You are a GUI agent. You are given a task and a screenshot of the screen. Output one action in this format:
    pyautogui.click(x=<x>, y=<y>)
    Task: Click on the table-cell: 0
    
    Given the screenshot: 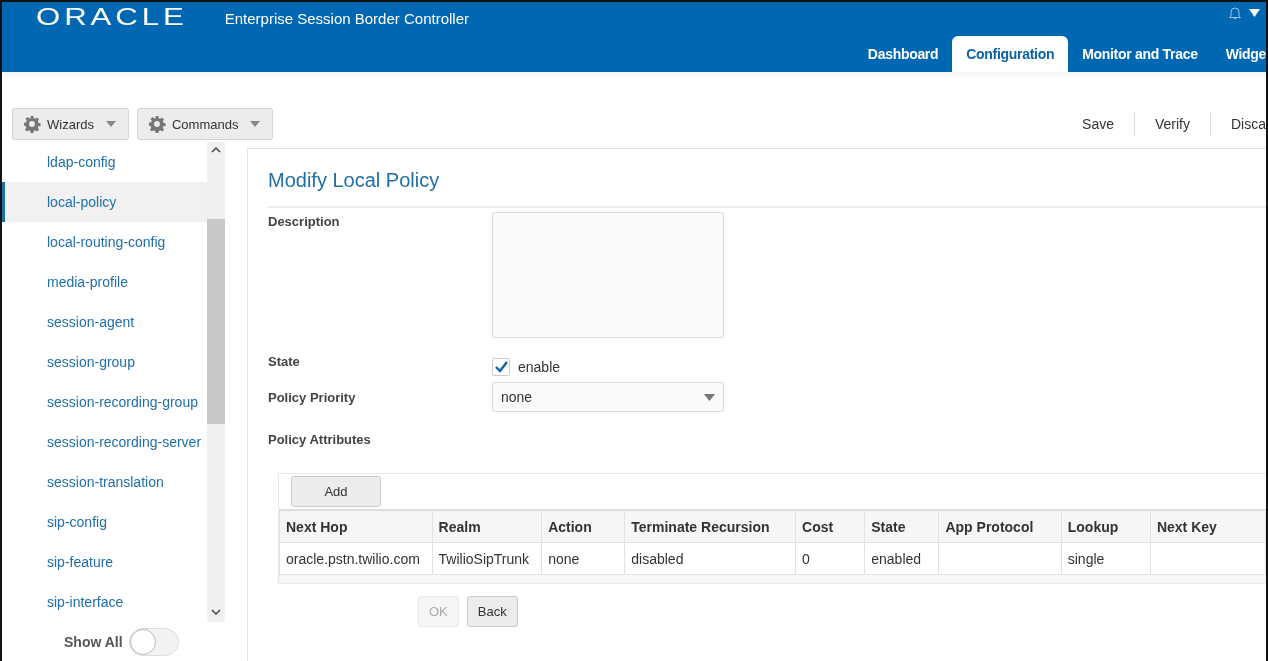 What is the action you would take?
    pyautogui.click(x=806, y=558)
    